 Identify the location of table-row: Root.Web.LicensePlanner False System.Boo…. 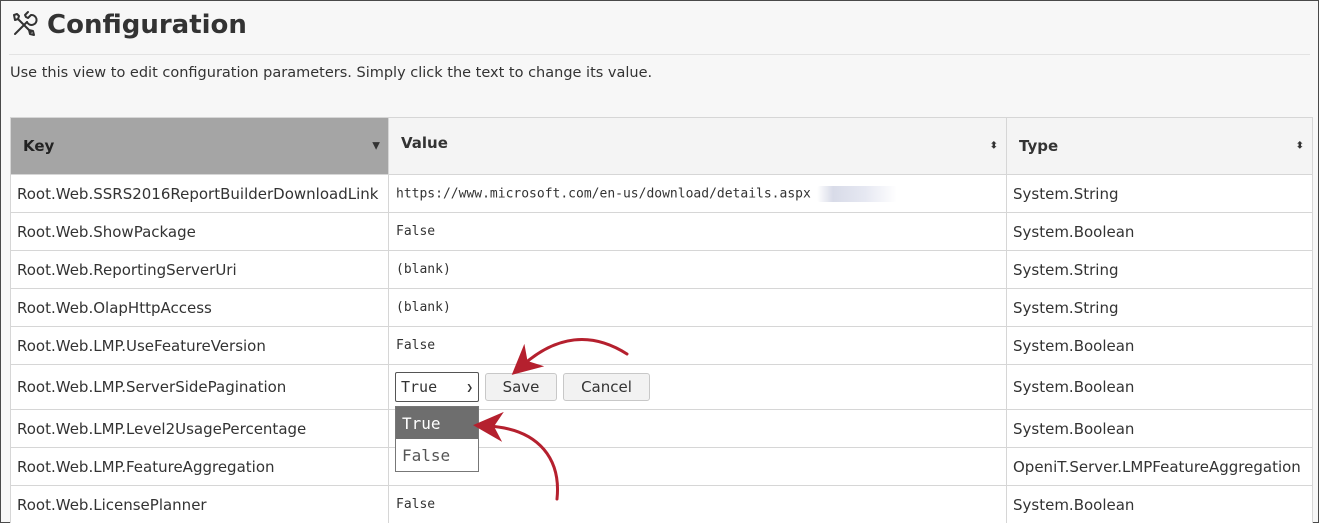
(661, 504).